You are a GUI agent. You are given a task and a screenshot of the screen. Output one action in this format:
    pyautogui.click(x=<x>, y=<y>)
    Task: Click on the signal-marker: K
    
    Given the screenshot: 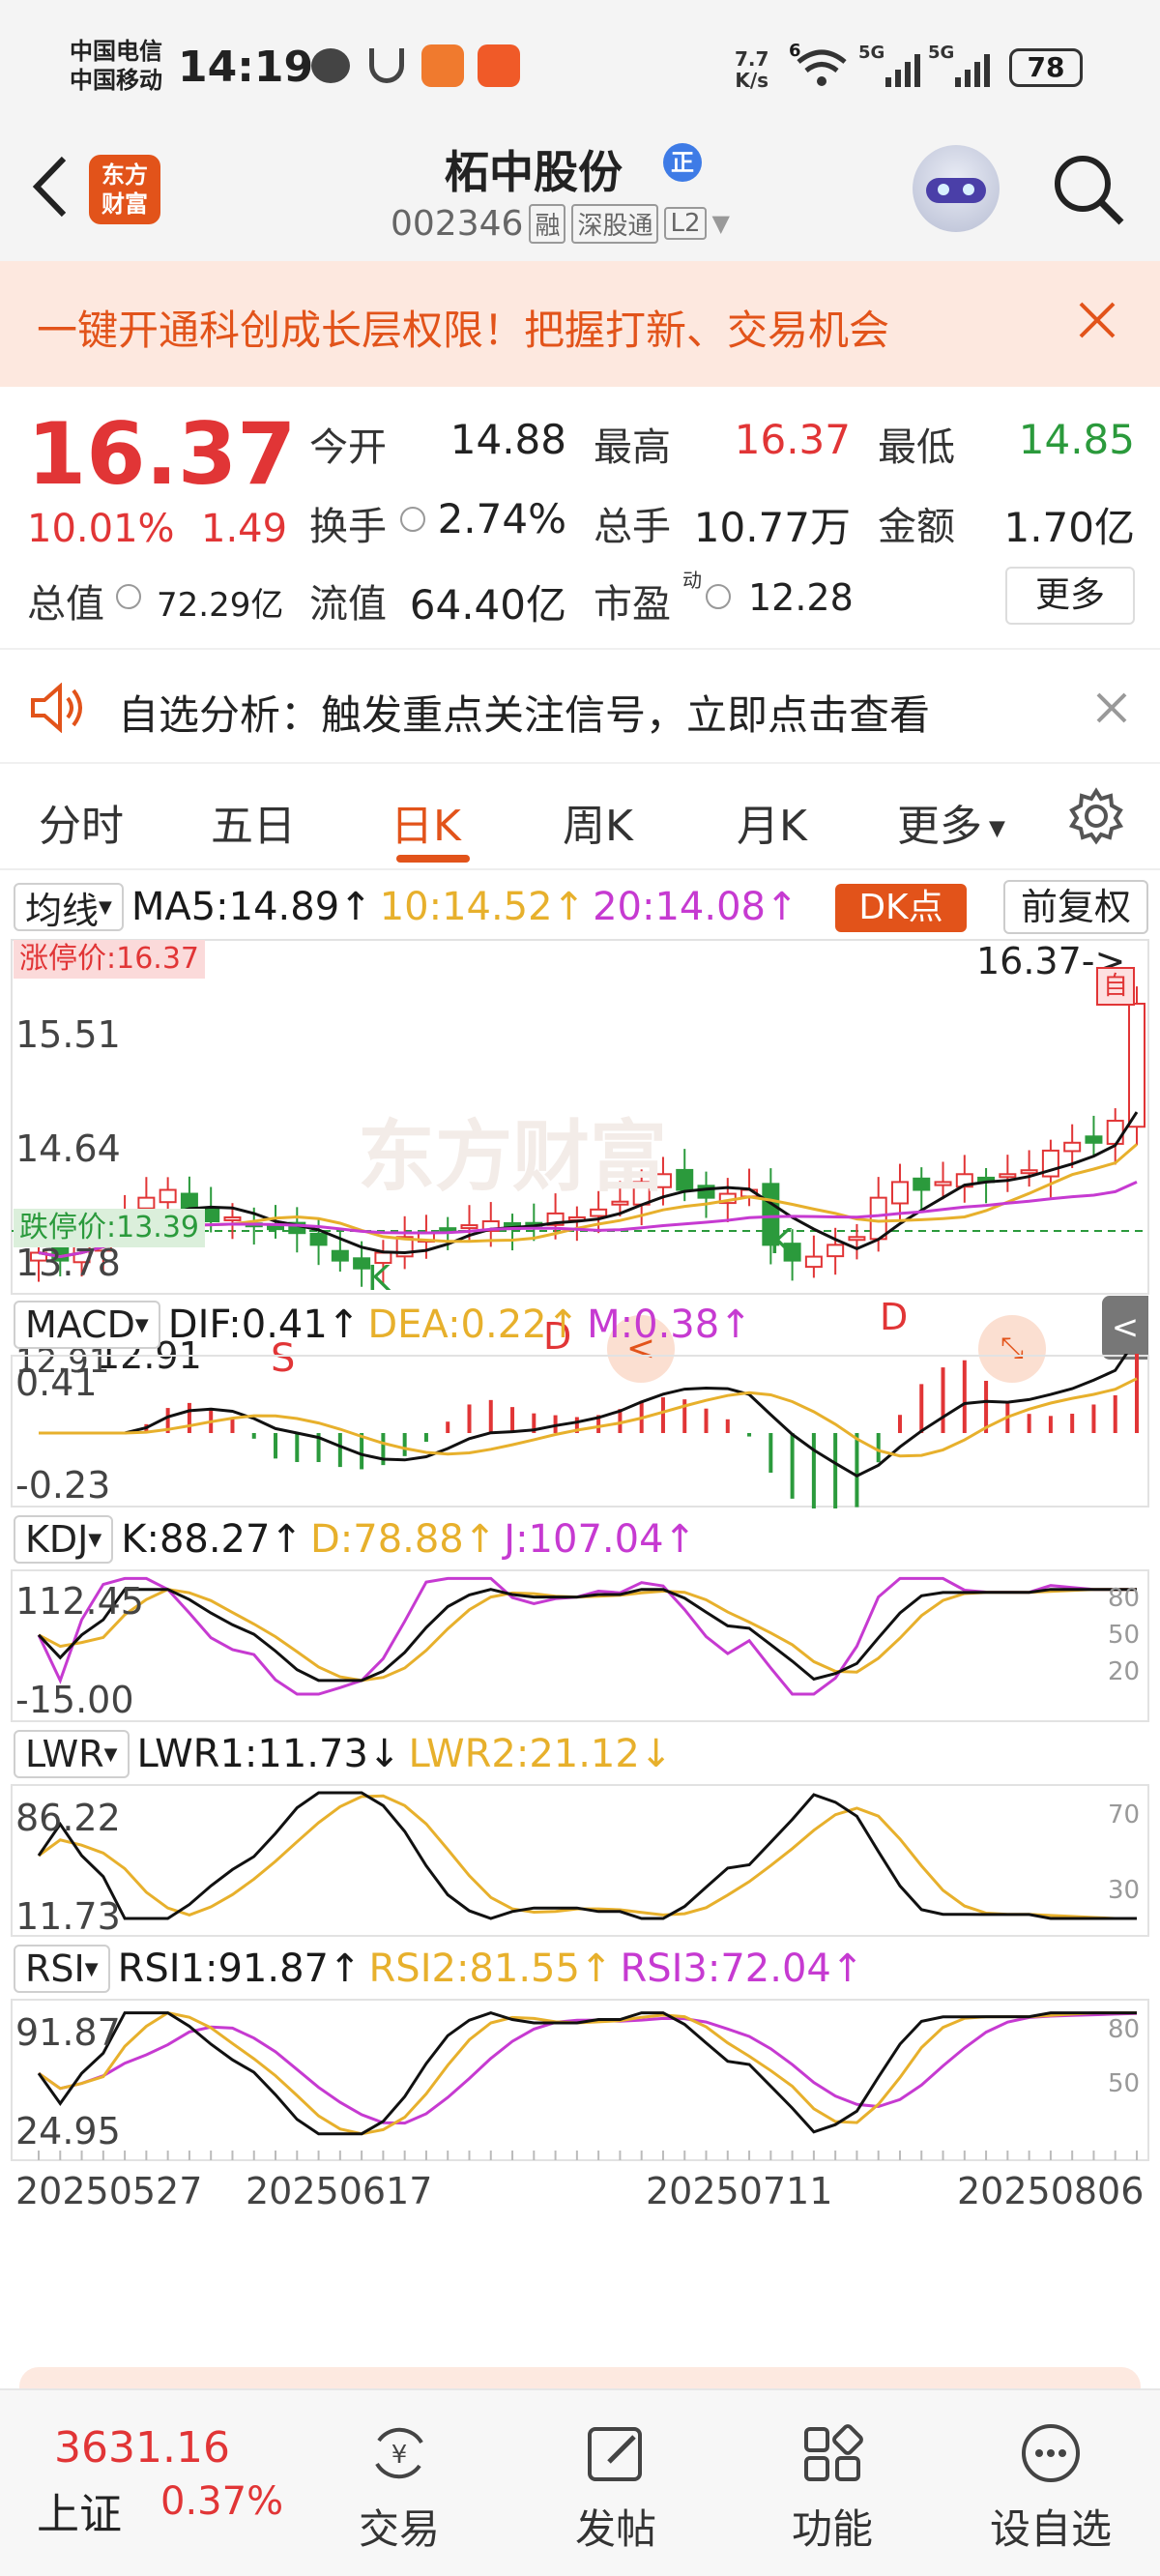 What is the action you would take?
    pyautogui.click(x=379, y=1279)
    